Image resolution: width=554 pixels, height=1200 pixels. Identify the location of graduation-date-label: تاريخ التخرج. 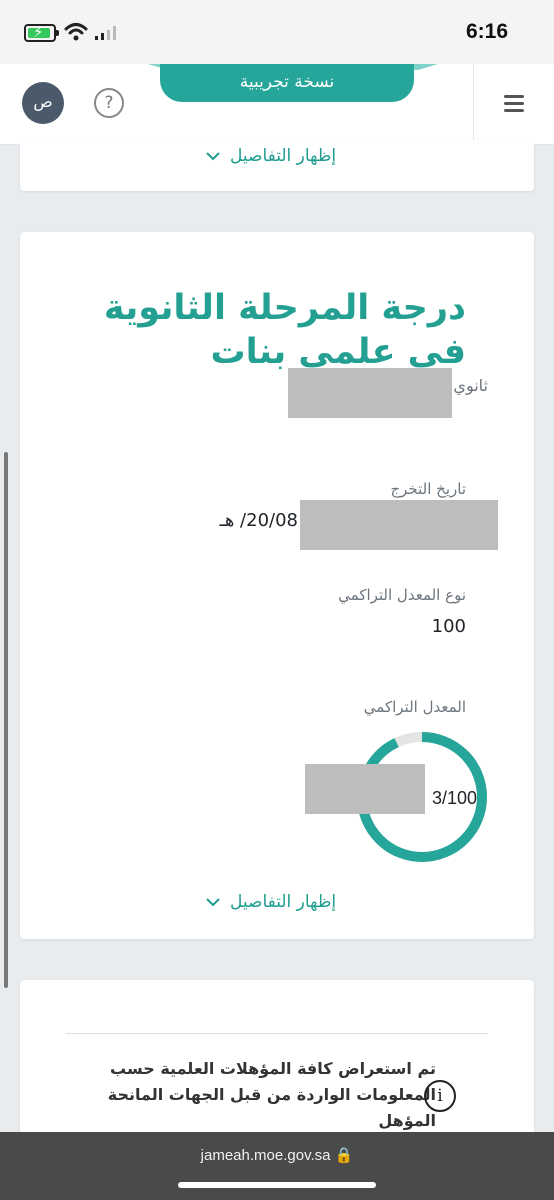
(428, 489).